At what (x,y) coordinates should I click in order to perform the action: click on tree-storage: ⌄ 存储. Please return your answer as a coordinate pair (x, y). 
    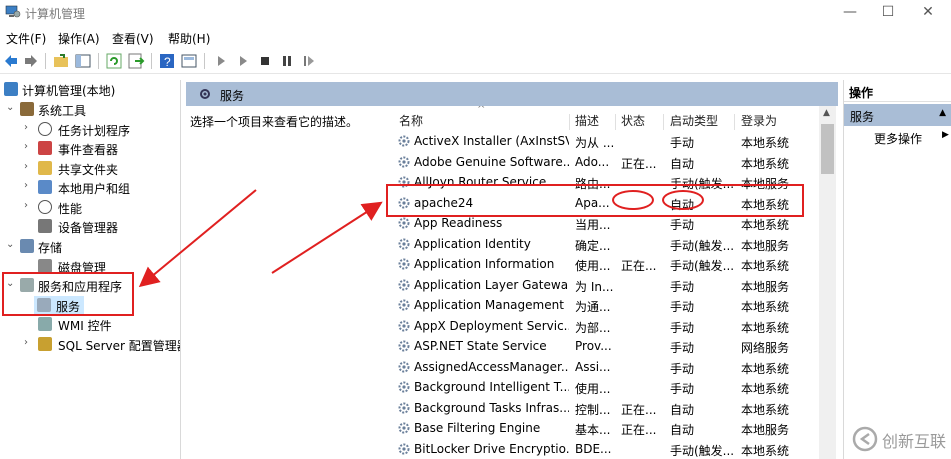
    Looking at the image, I should click on (90, 246).